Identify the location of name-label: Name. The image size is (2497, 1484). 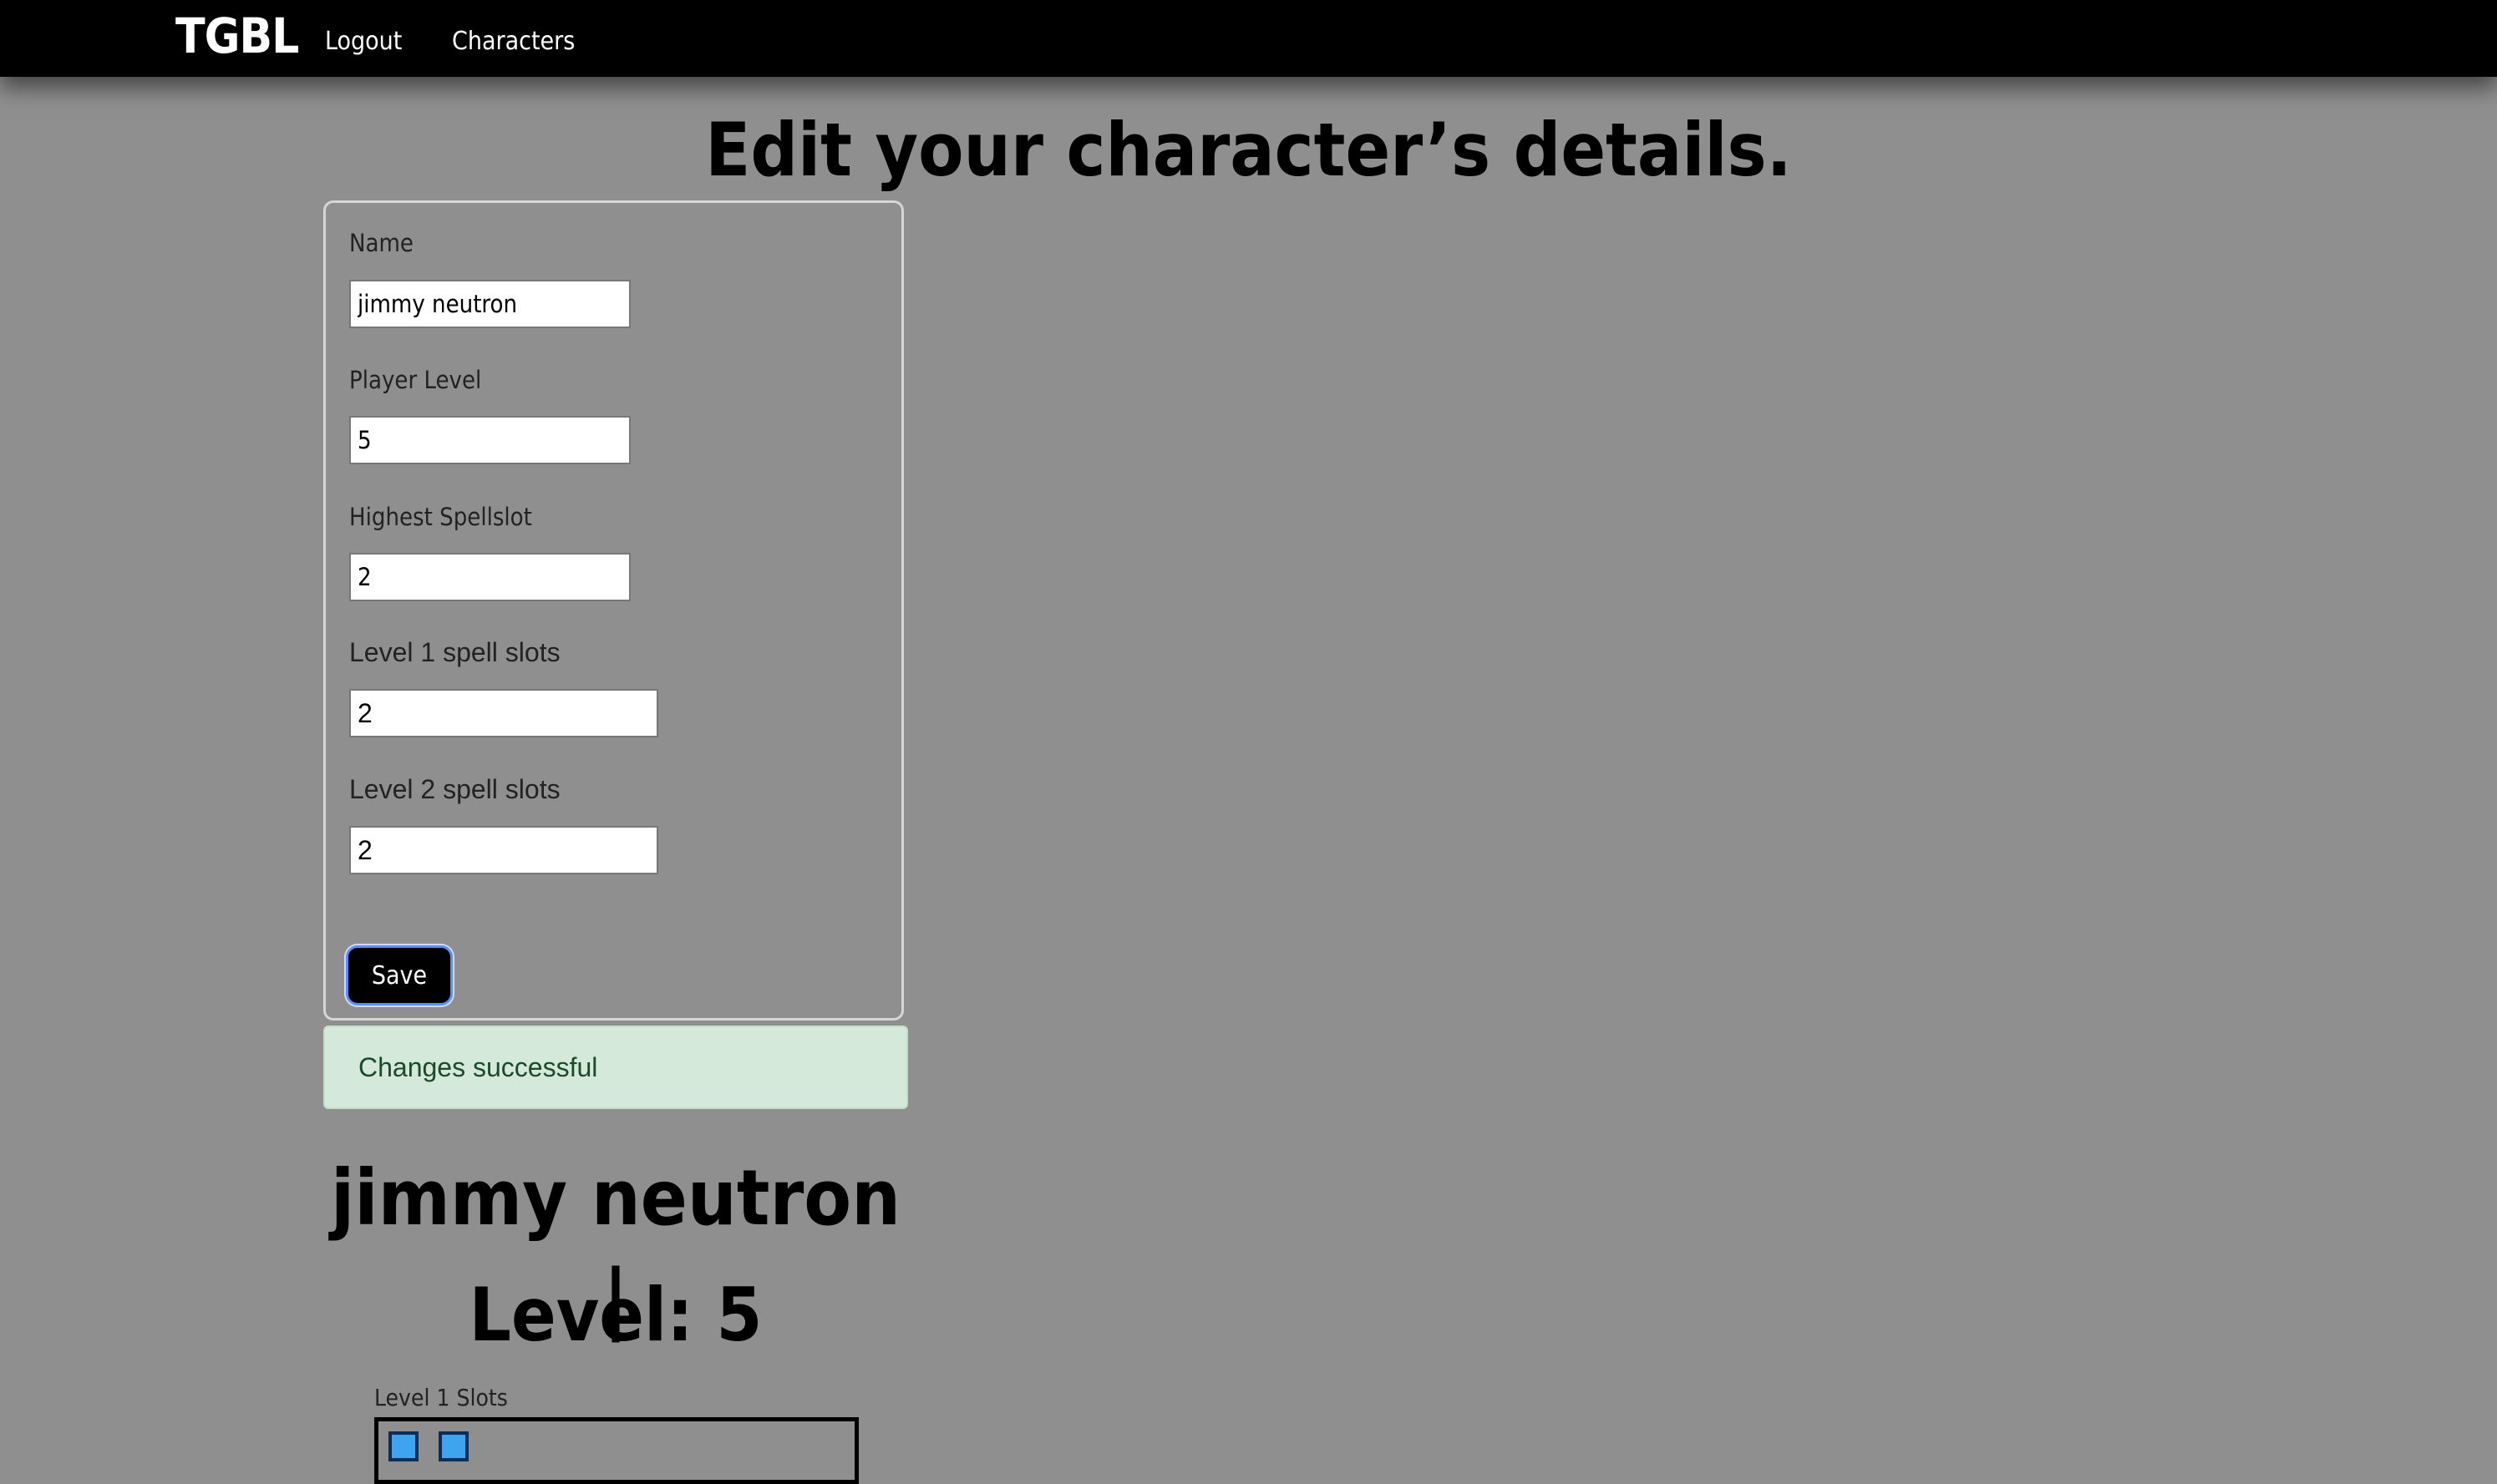
(381, 243).